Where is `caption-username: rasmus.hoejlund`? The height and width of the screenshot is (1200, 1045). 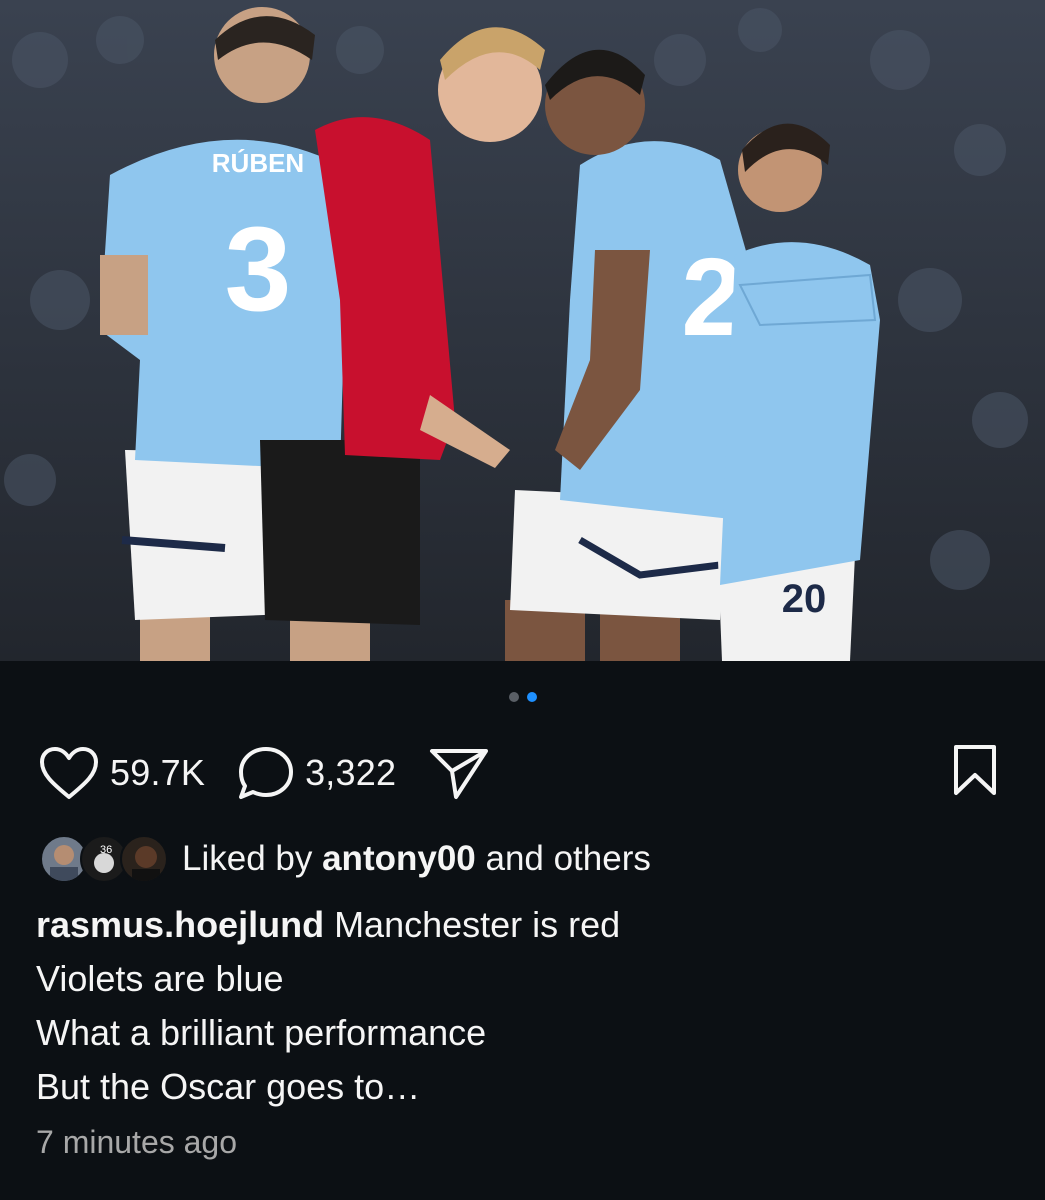
caption-username: rasmus.hoejlund is located at coordinates (180, 924).